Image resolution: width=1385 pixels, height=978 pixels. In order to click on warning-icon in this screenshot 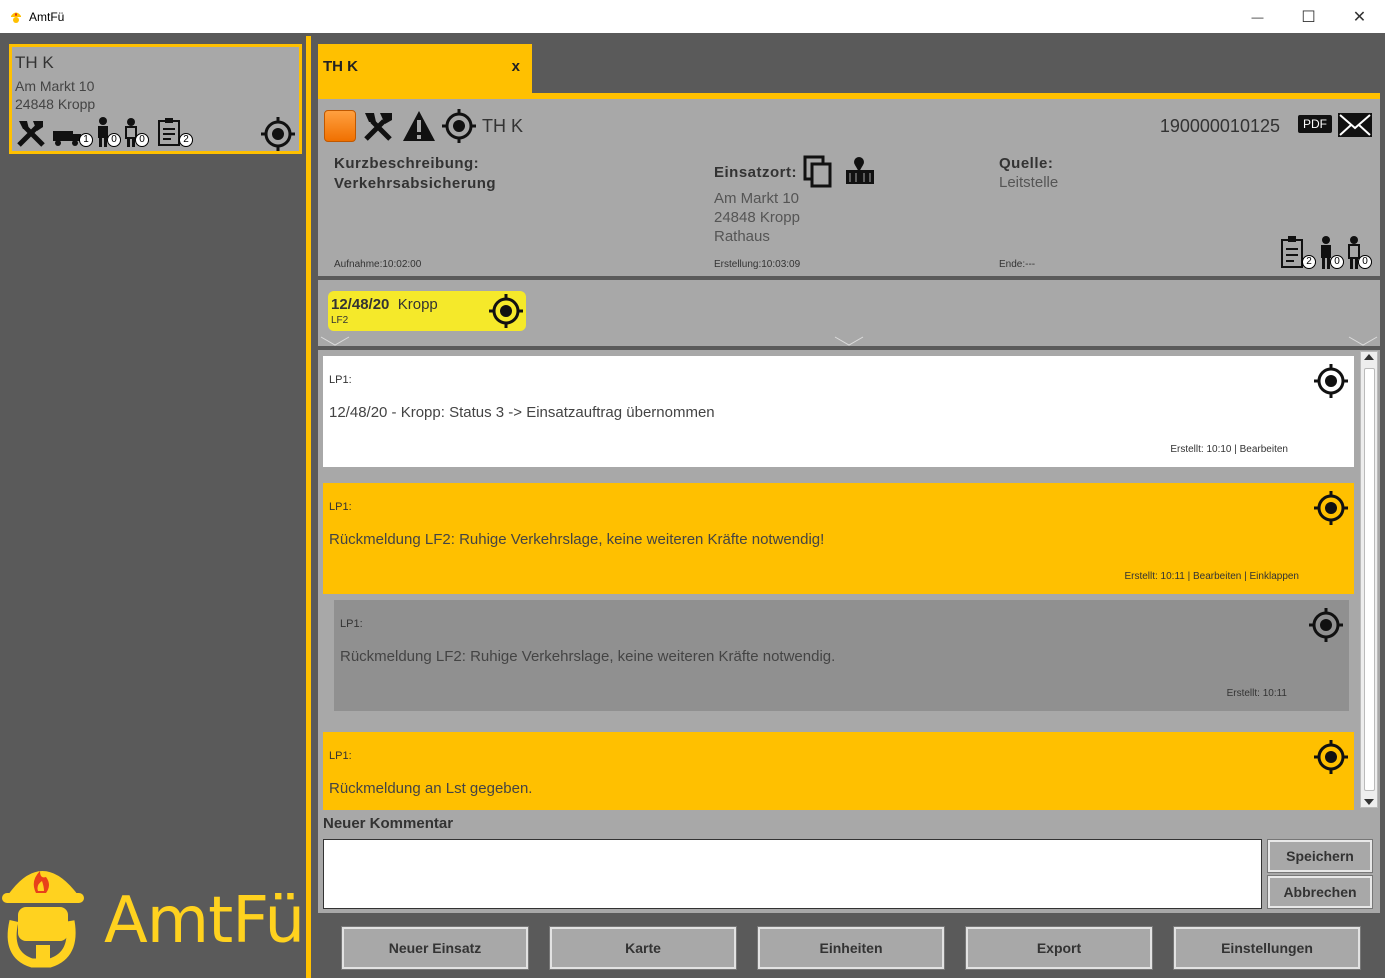, I will do `click(419, 126)`.